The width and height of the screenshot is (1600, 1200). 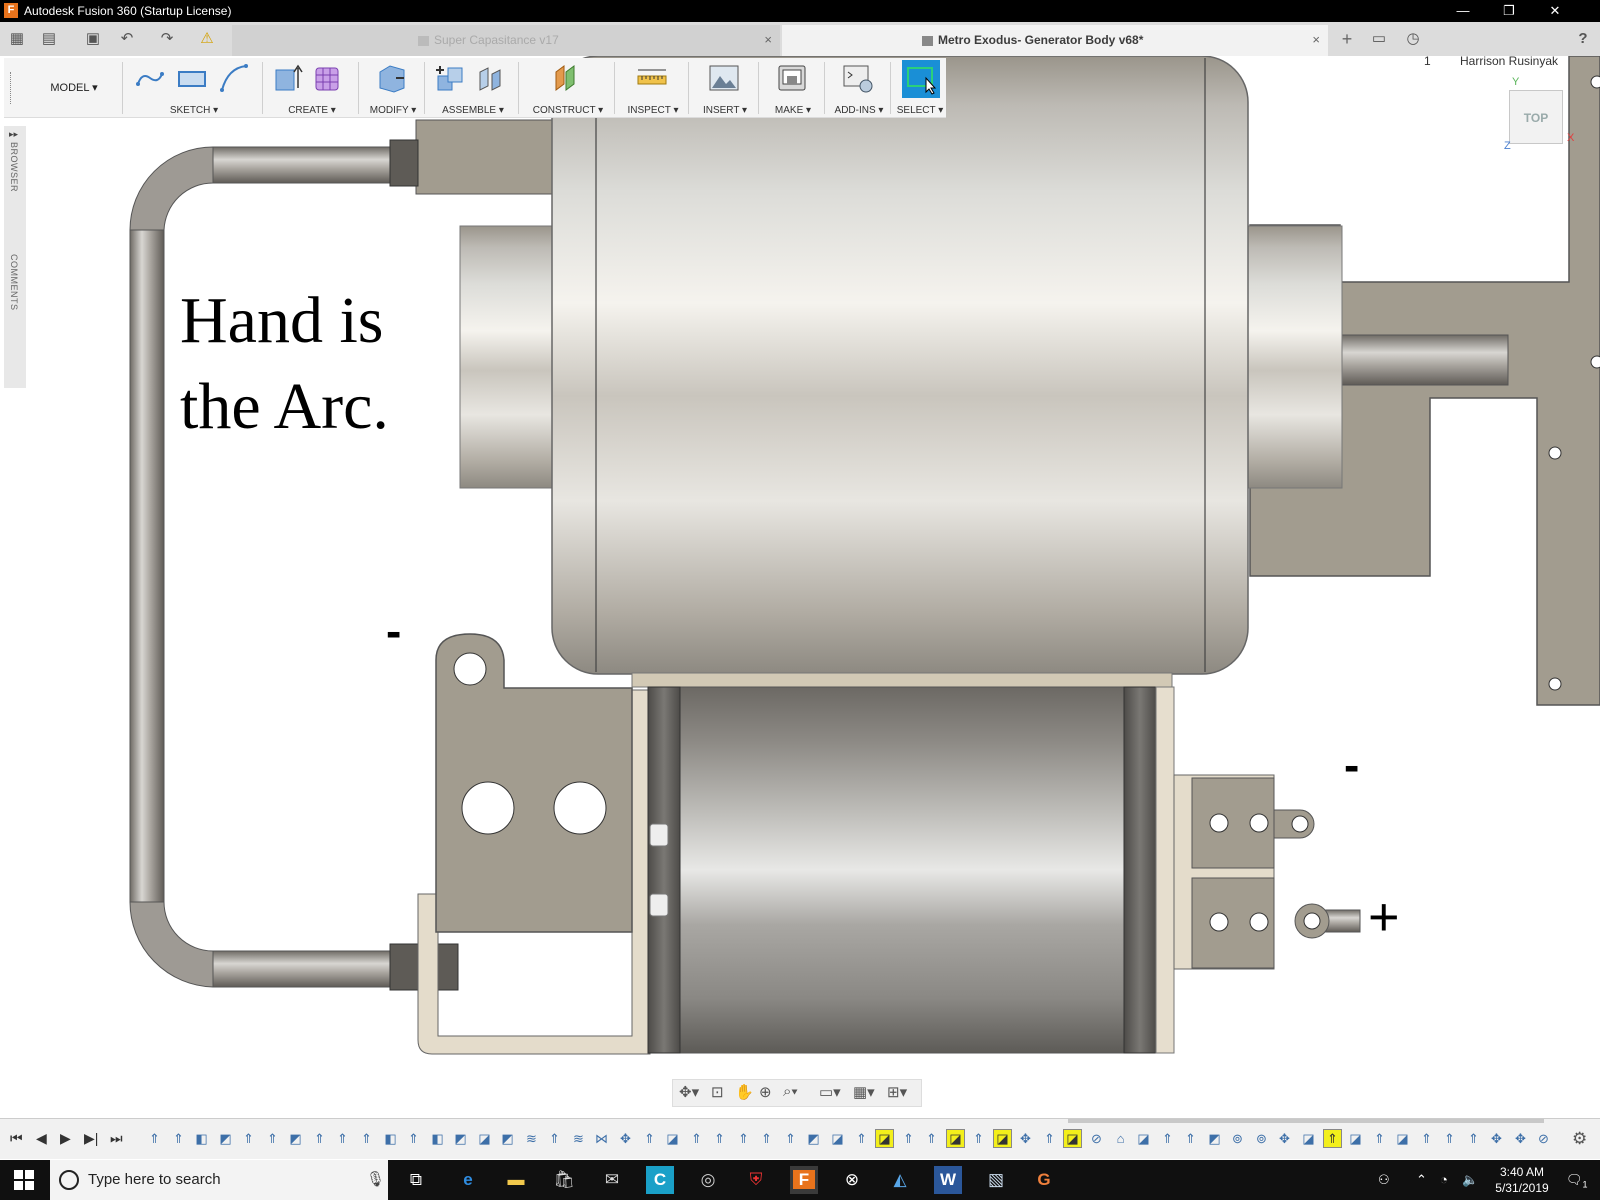 I want to click on viewports-icon: ⊞▾, so click(x=897, y=1092).